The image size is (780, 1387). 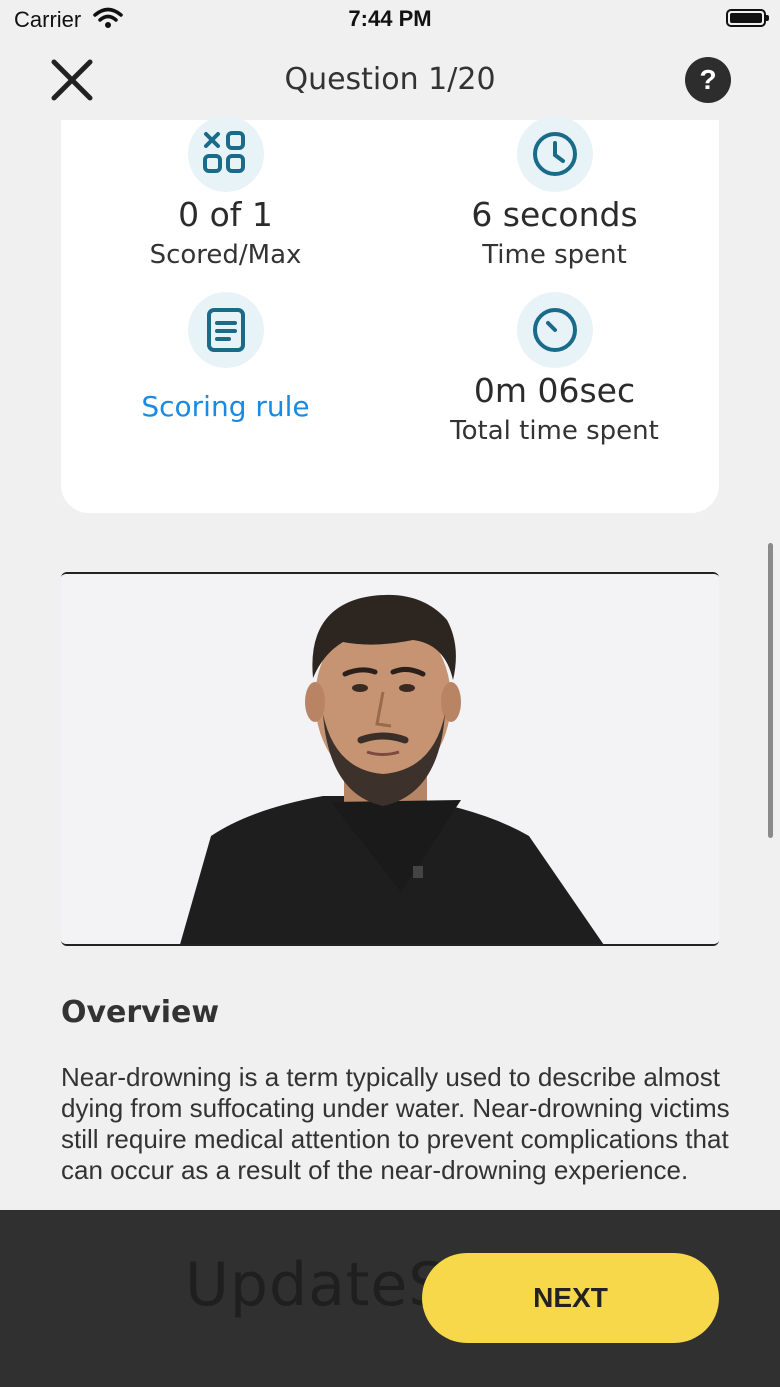 I want to click on next-button: NEXT, so click(x=570, y=1298).